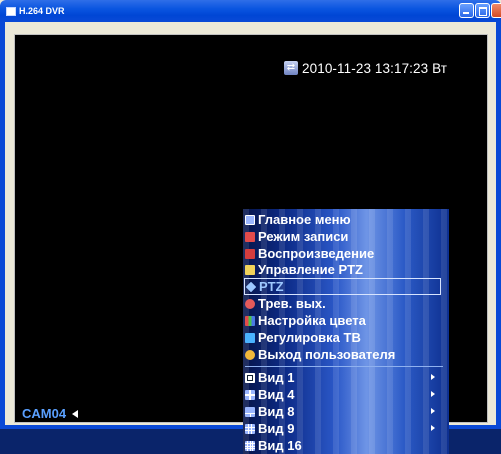  What do you see at coordinates (250, 11) in the screenshot?
I see `title-bar: H.264 DVR` at bounding box center [250, 11].